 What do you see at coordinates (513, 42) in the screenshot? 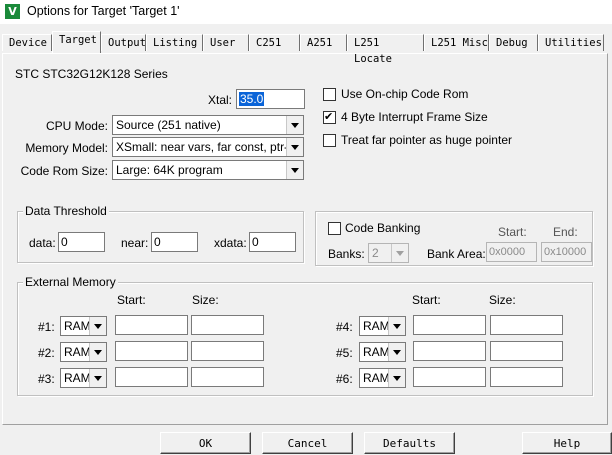
I see `tab-debug: Debug` at bounding box center [513, 42].